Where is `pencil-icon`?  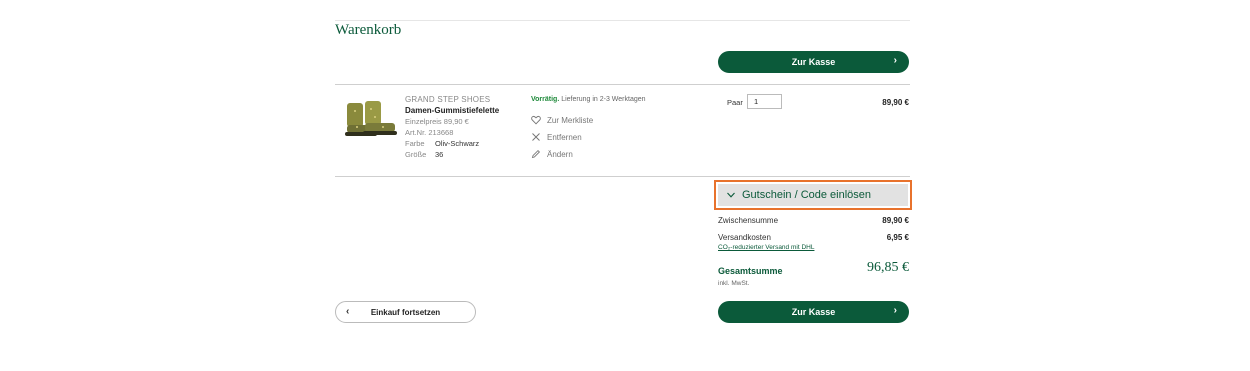
pencil-icon is located at coordinates (536, 154).